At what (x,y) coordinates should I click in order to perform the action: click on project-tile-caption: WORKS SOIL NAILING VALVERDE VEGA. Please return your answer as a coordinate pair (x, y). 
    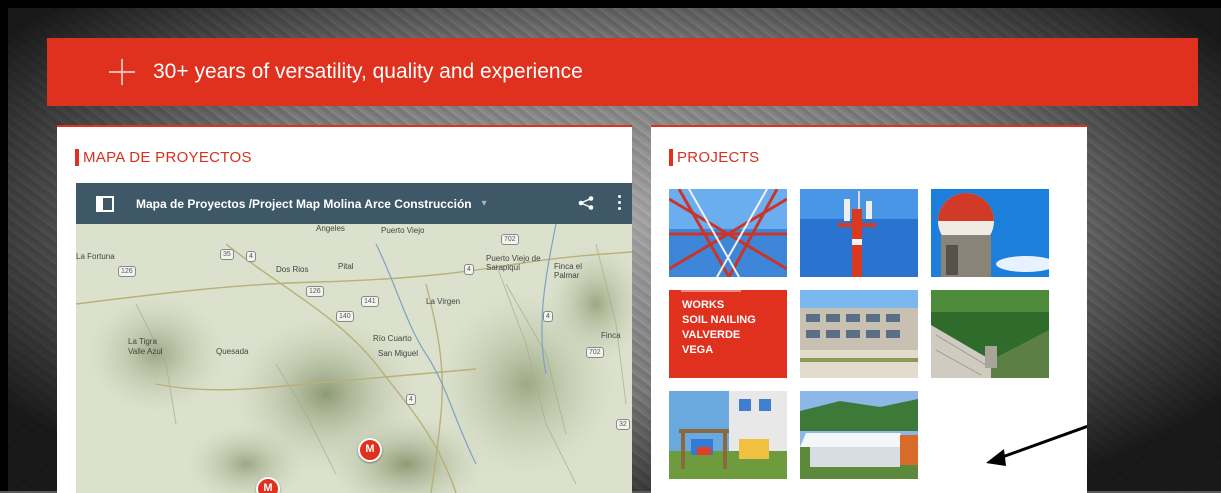
    Looking at the image, I should click on (719, 327).